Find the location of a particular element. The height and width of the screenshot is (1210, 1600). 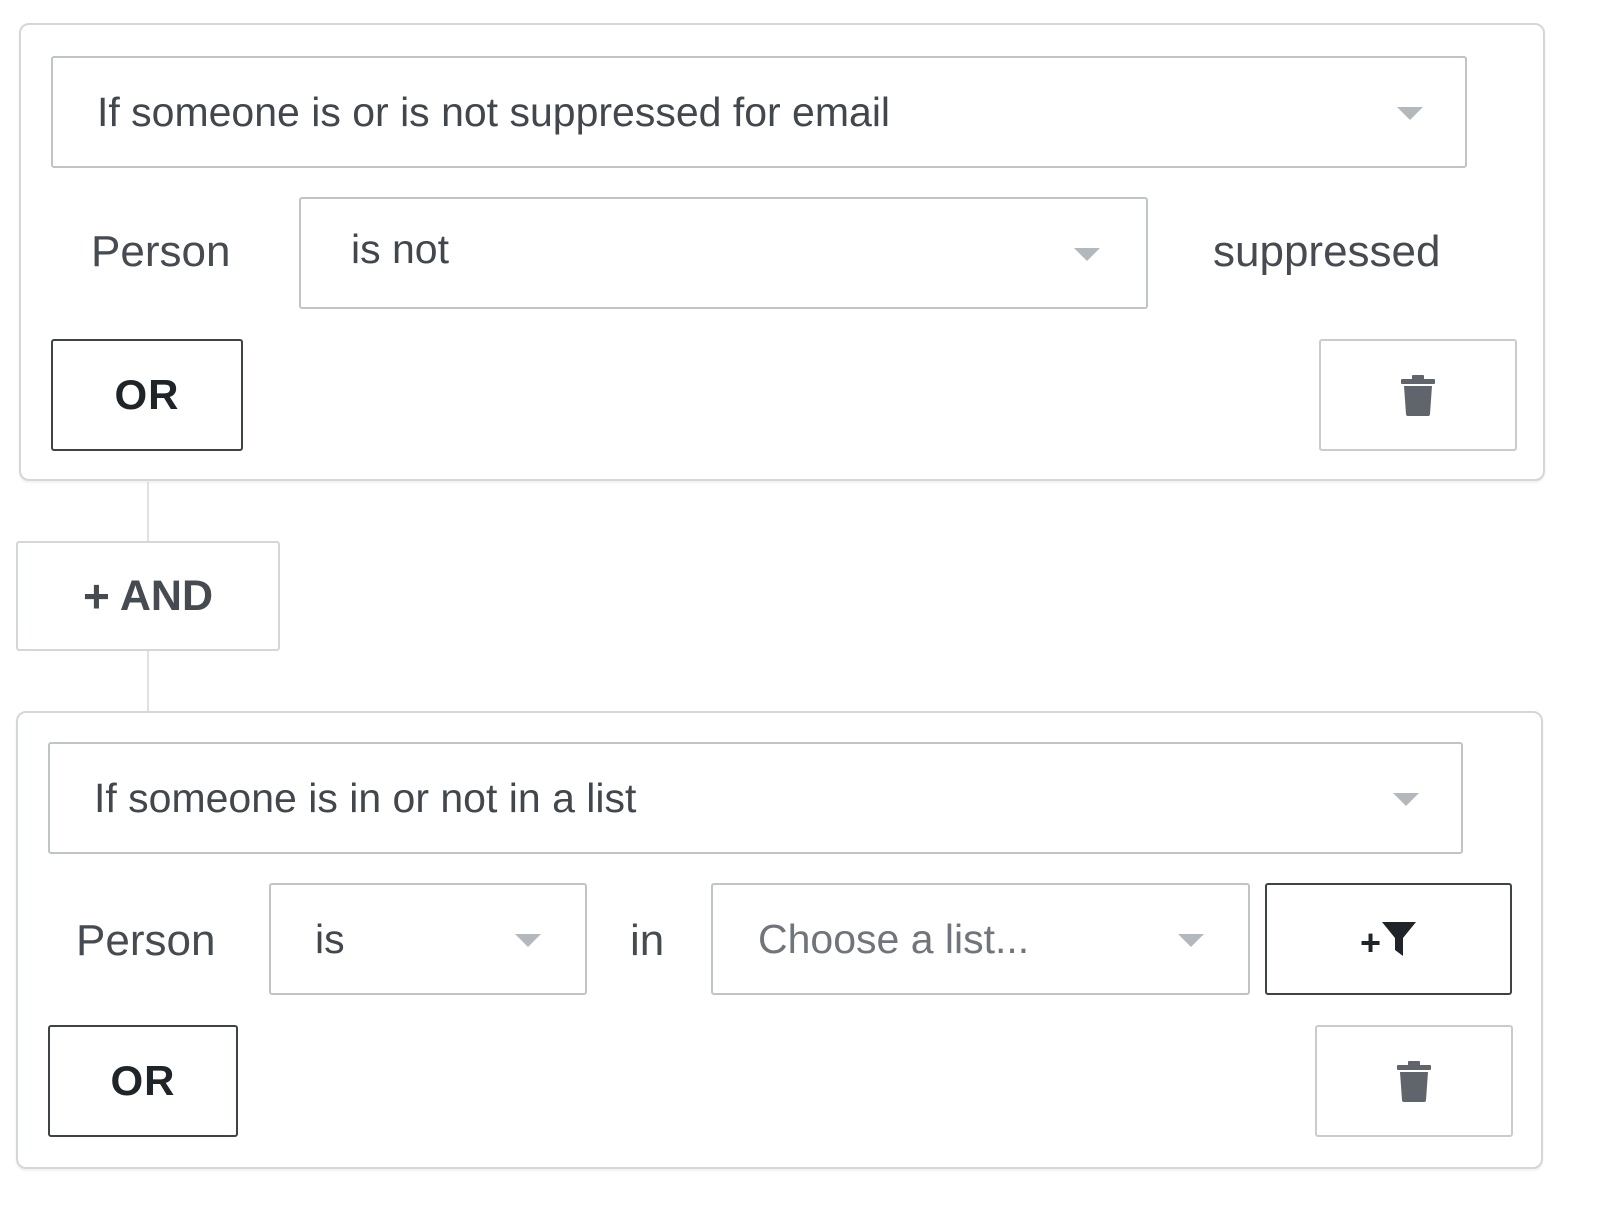

connector-line-top is located at coordinates (148, 512).